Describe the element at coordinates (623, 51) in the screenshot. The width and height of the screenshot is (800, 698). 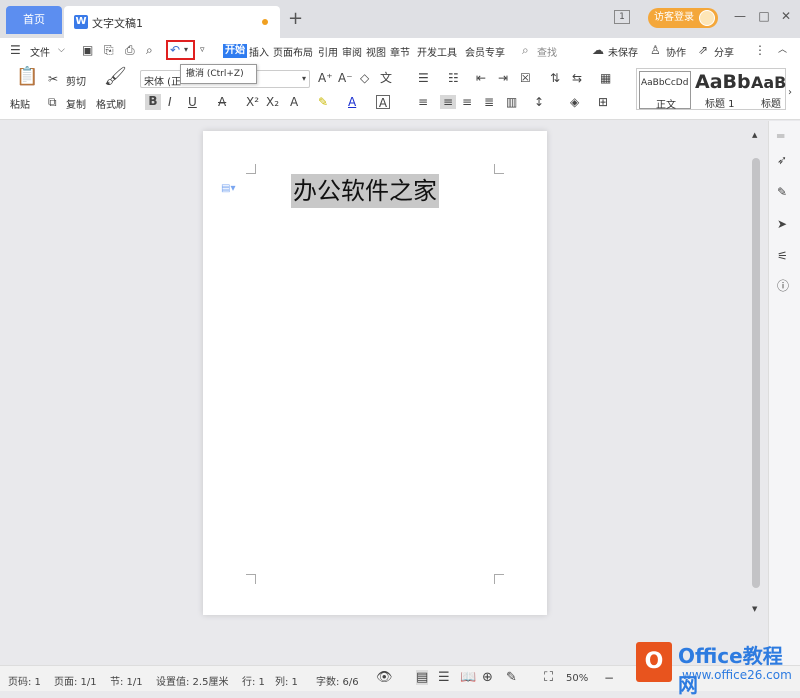
I see `unsaved-status: 未保存` at that location.